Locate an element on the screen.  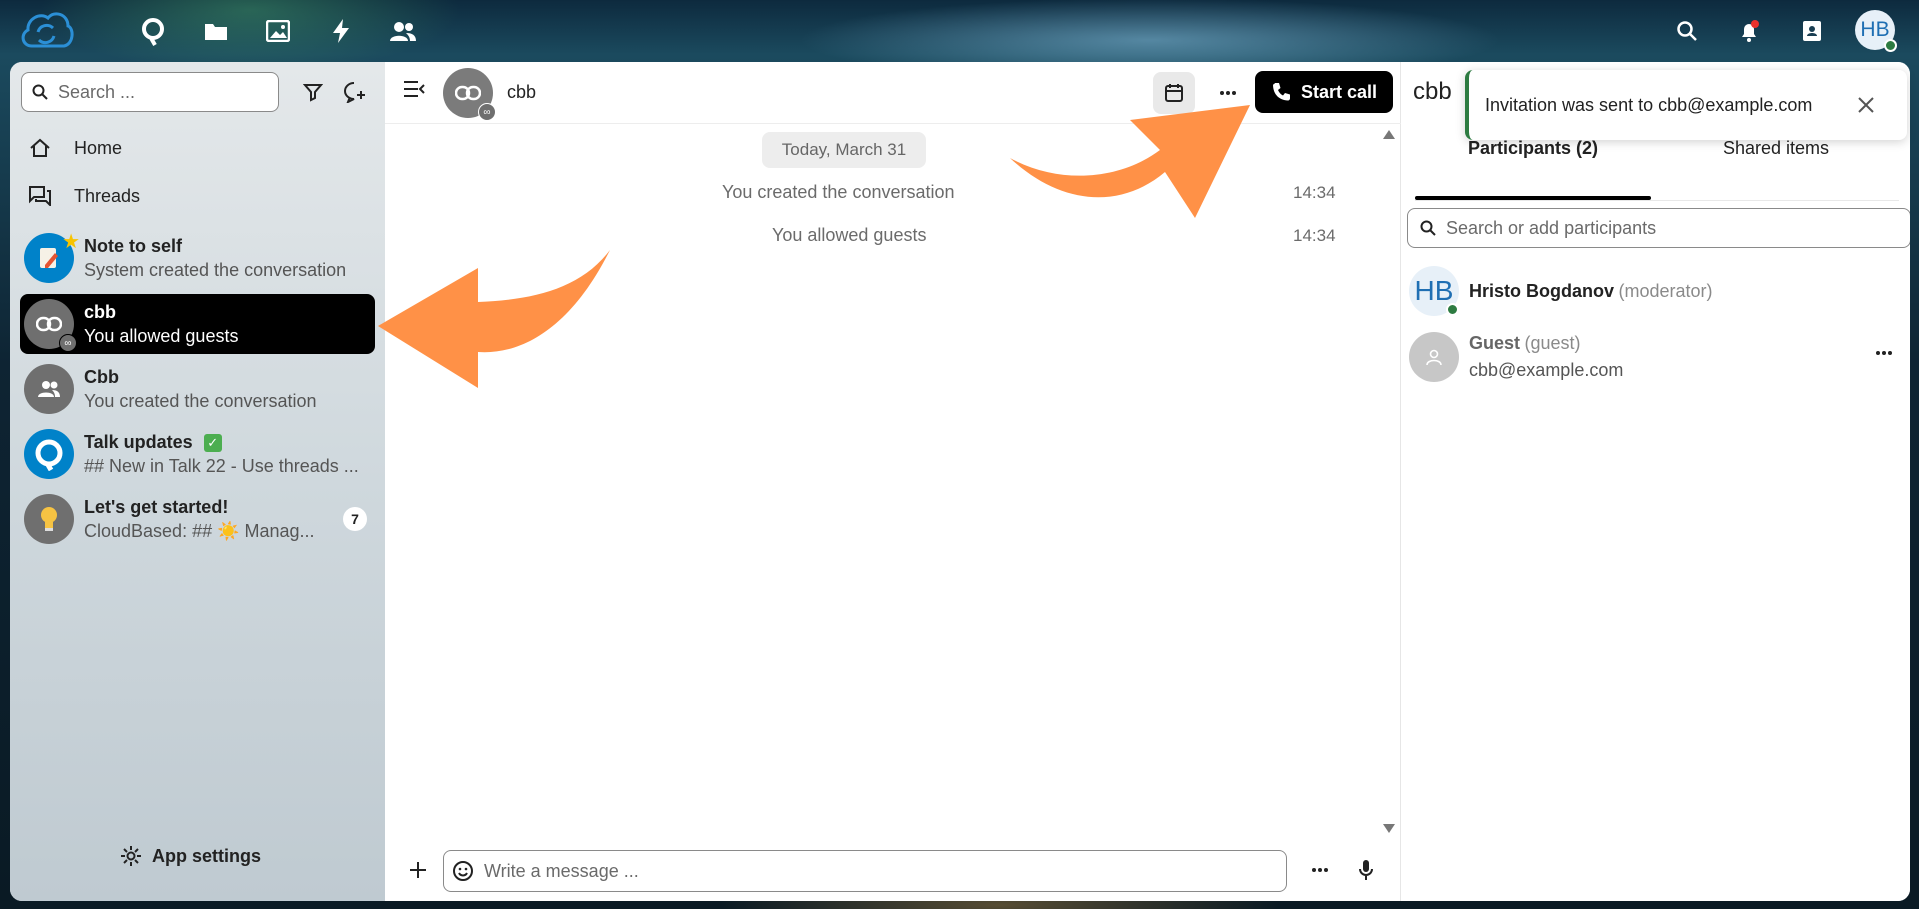
calendar-button is located at coordinates (1174, 93).